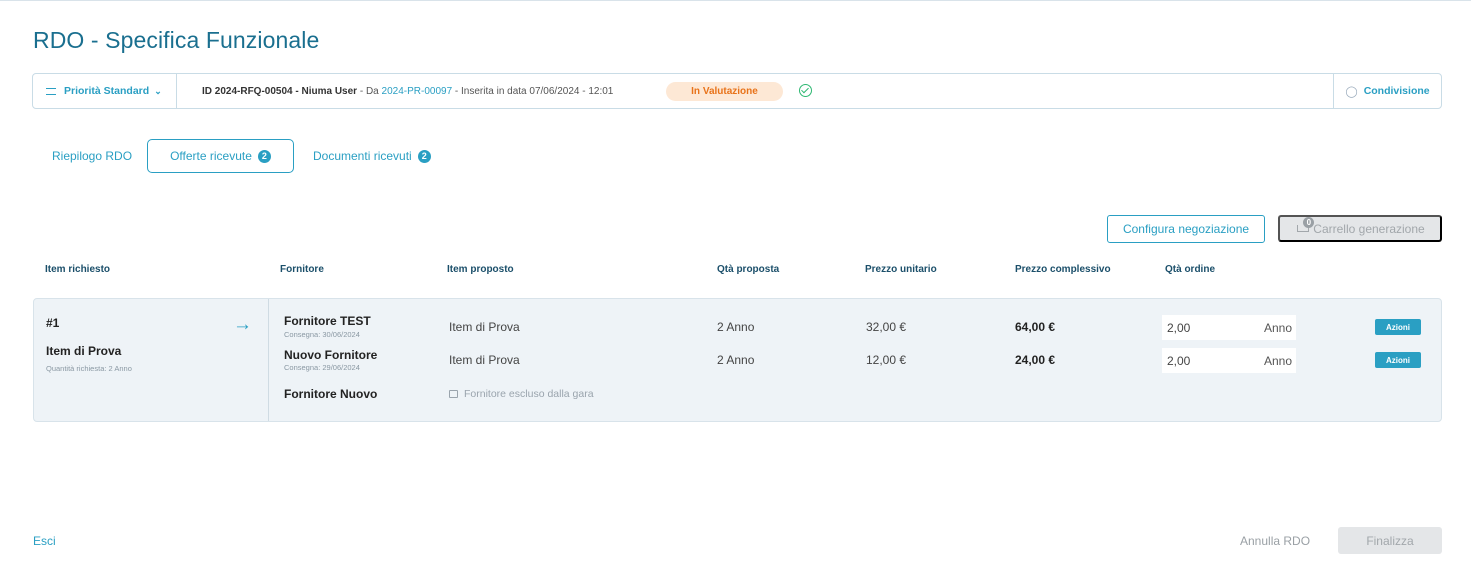 Image resolution: width=1471 pixels, height=582 pixels. What do you see at coordinates (322, 334) in the screenshot?
I see `delivery-date: Consegna: 30/06/2024` at bounding box center [322, 334].